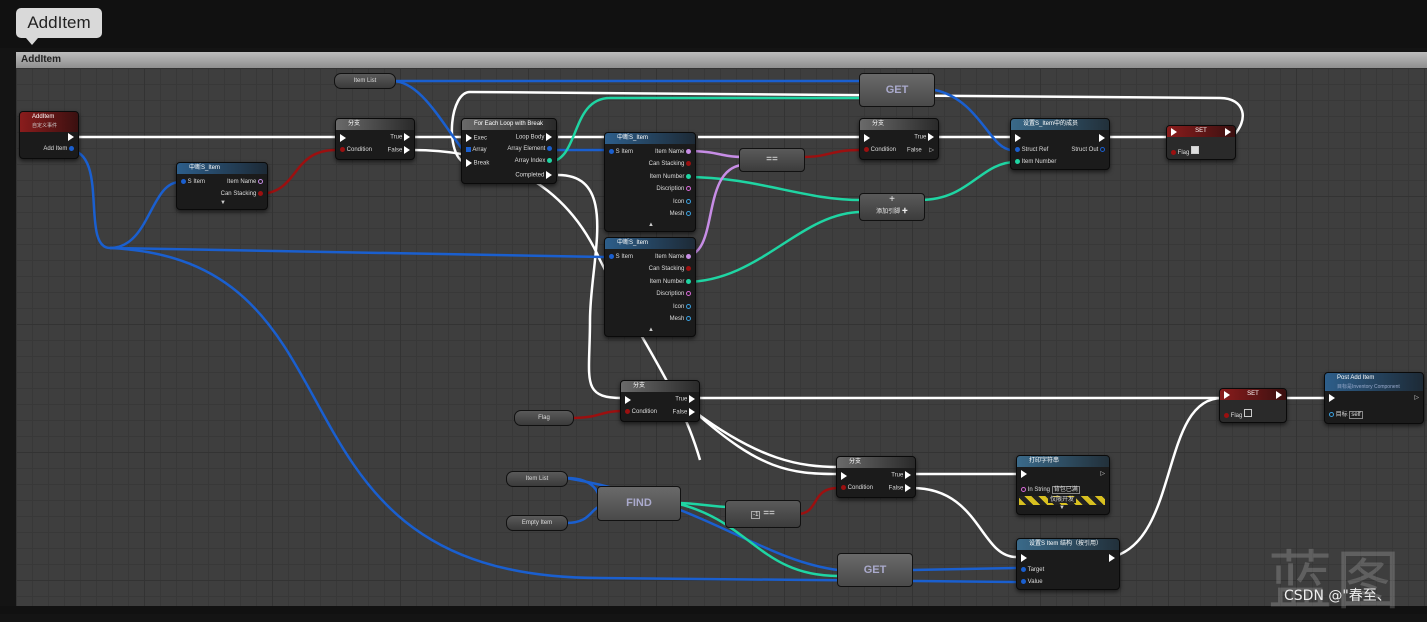 The width and height of the screenshot is (1427, 622). I want to click on struct-out-pin, so click(1102, 149).